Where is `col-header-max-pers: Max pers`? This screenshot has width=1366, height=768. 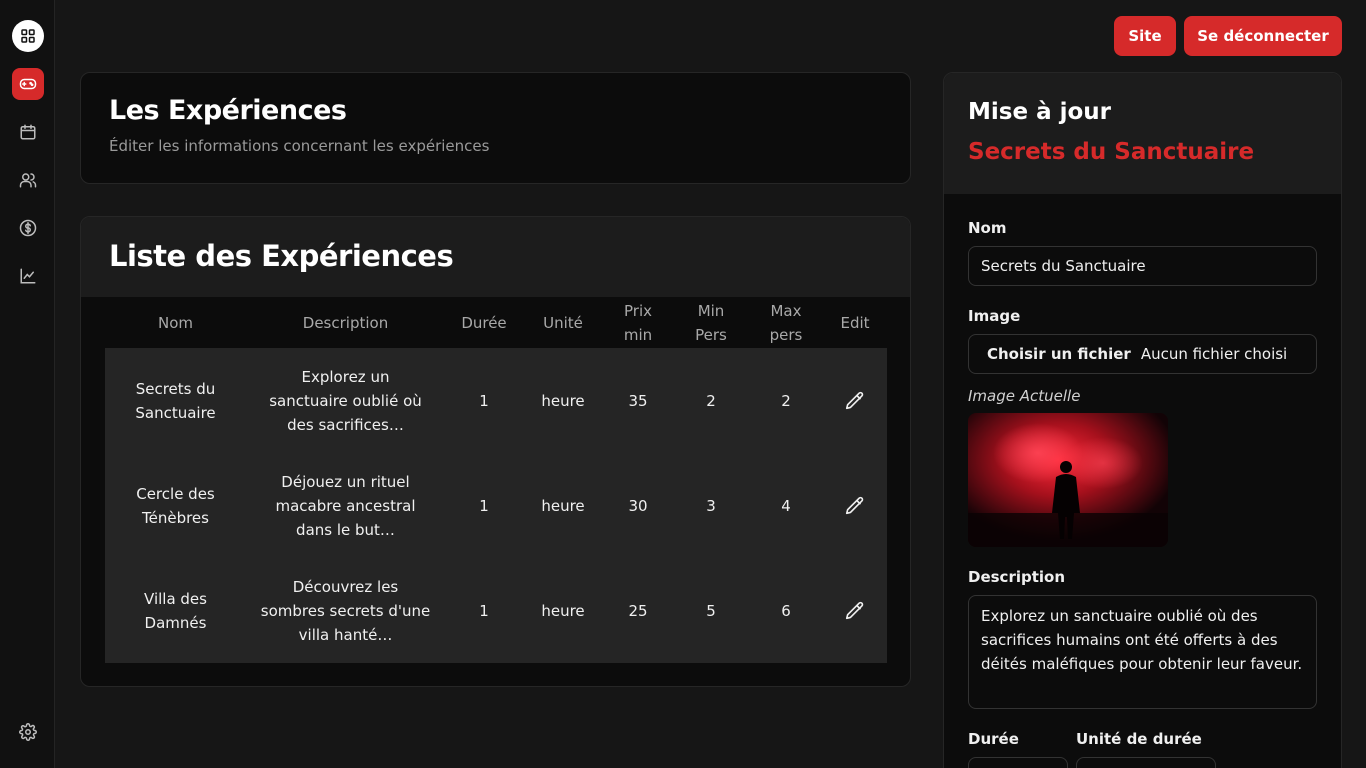
col-header-max-pers: Max pers is located at coordinates (786, 323).